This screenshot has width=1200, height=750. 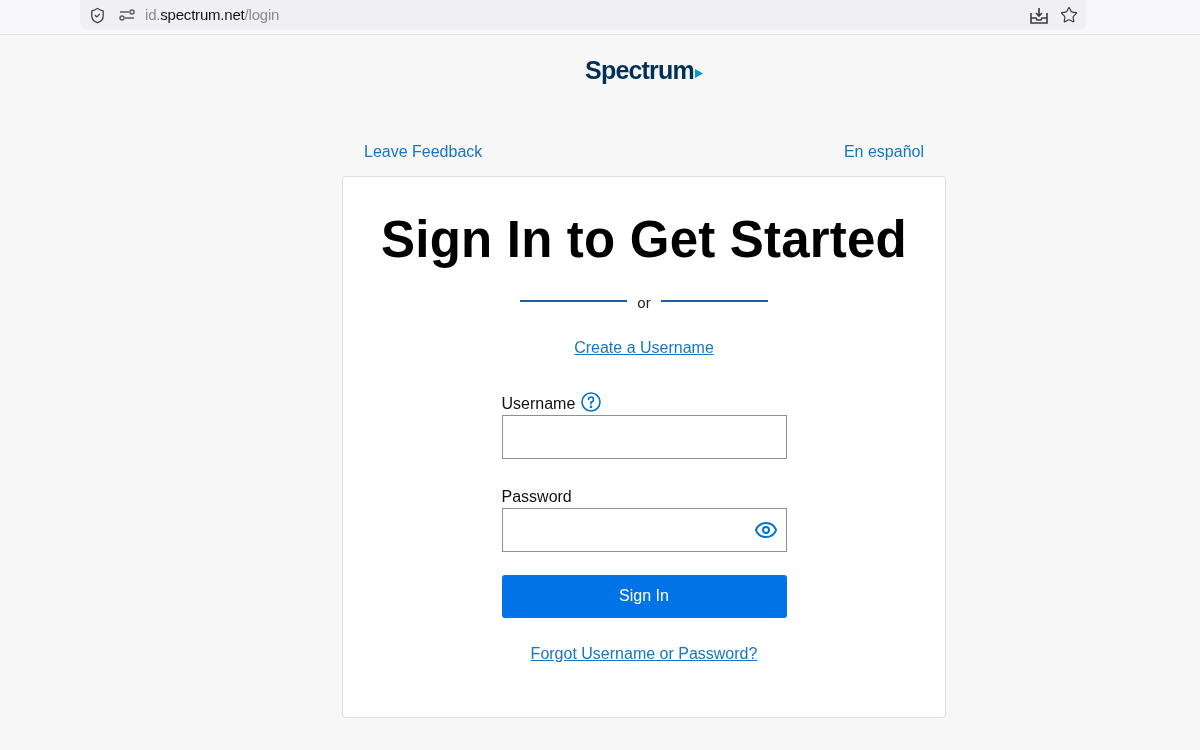 I want to click on shield-check-icon, so click(x=97, y=15).